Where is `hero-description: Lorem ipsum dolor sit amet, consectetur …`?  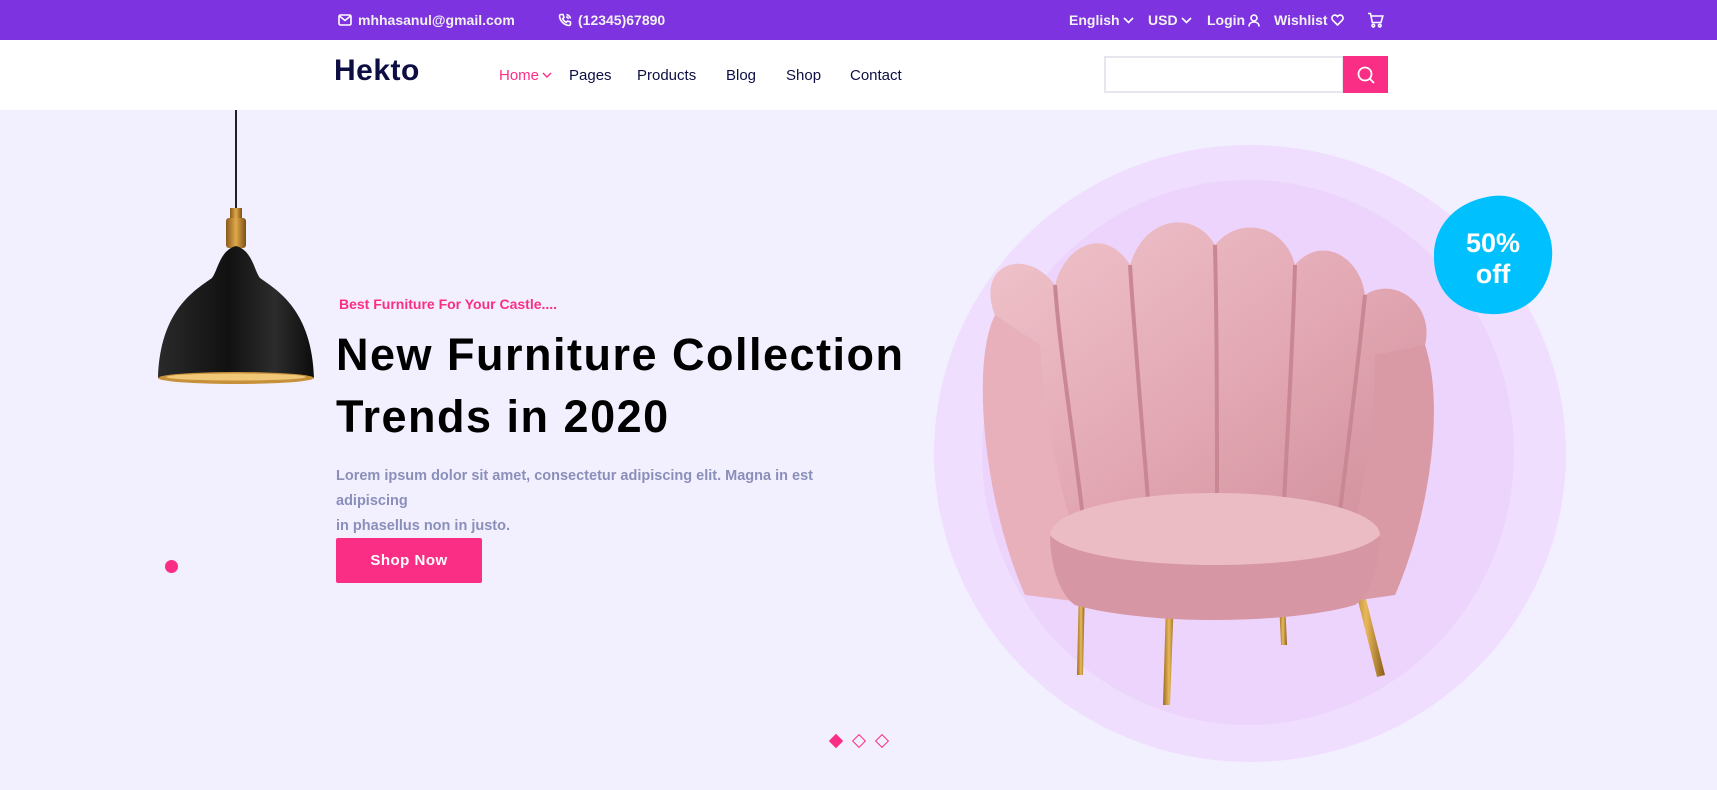 hero-description: Lorem ipsum dolor sit amet, consectetur … is located at coordinates (596, 501).